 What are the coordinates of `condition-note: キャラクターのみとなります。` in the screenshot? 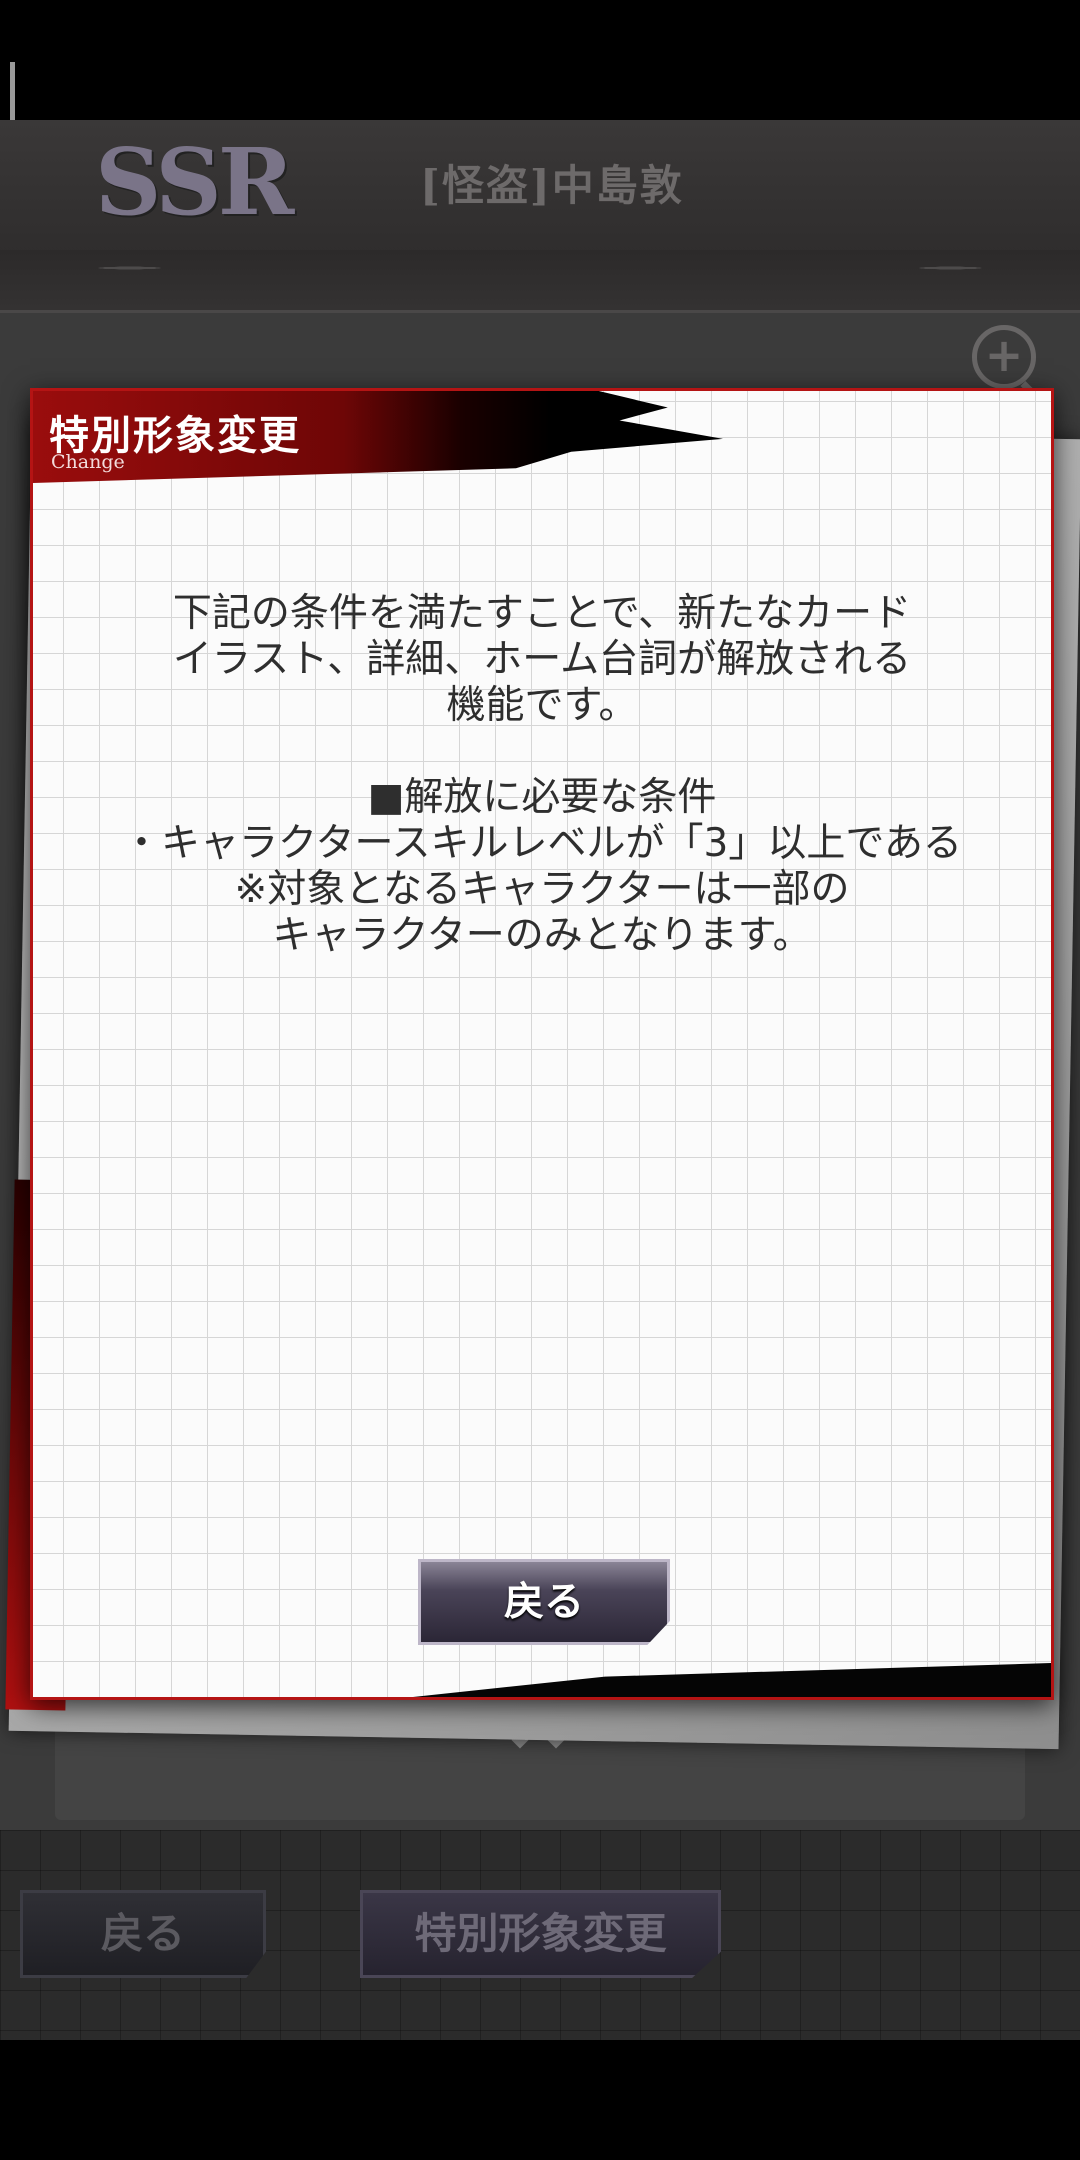 It's located at (542, 935).